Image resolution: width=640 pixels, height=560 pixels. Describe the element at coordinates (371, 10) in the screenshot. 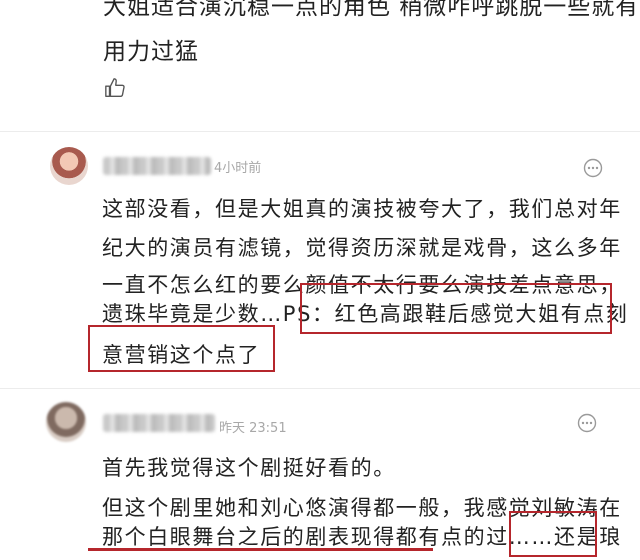

I see `top-comment-line-1: 大姐适合演沉稳一点的角色 稍微咋呼跳脱一些就有些` at that location.